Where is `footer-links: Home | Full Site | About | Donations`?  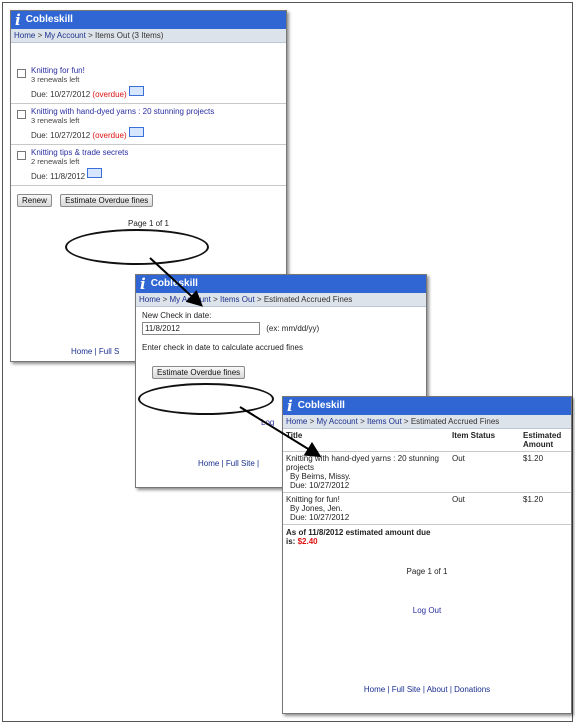
footer-links: Home | Full Site | About | Donations is located at coordinates (427, 689).